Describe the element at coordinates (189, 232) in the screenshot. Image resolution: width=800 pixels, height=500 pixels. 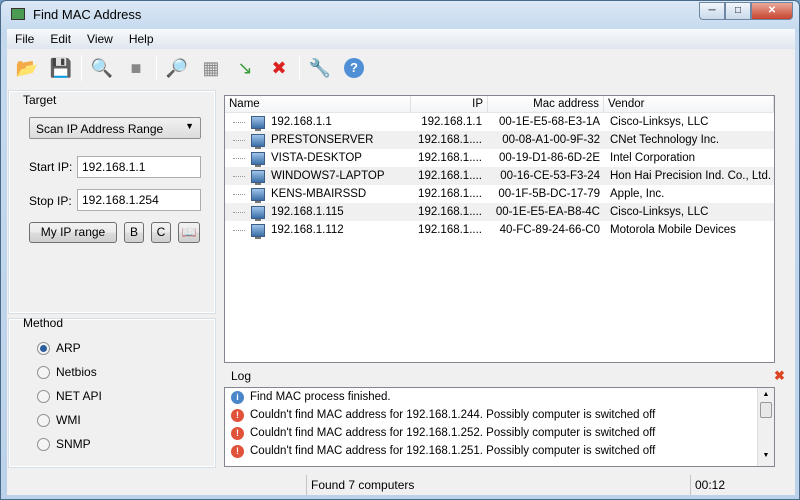
I see `book-icon: 📖` at that location.